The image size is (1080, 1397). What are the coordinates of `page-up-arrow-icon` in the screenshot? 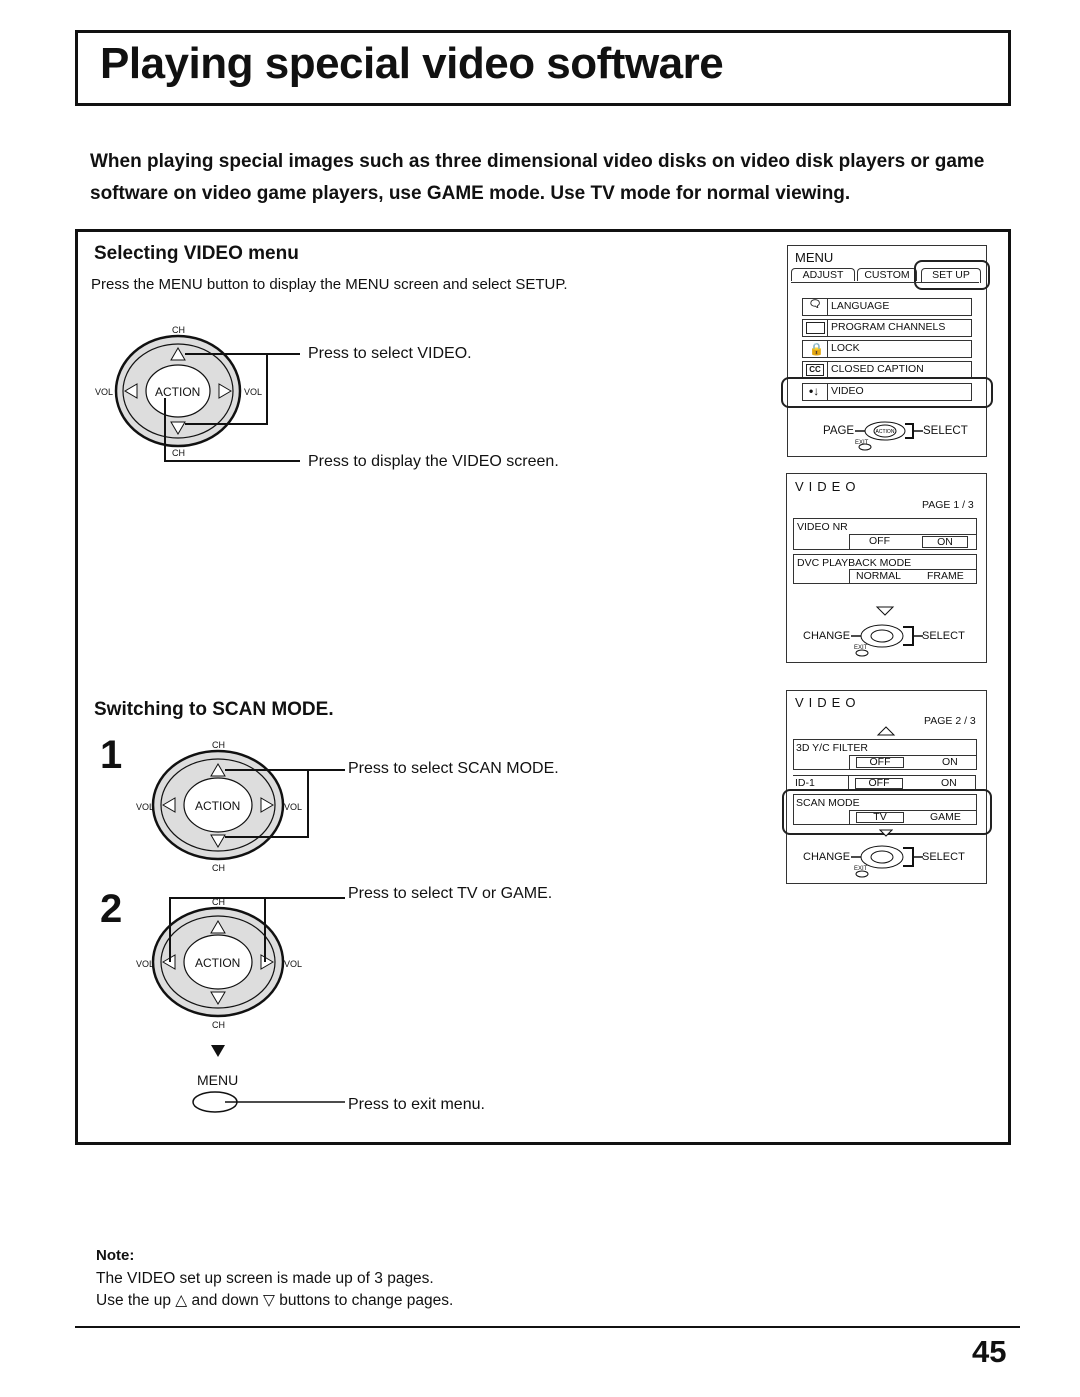 It's located at (886, 731).